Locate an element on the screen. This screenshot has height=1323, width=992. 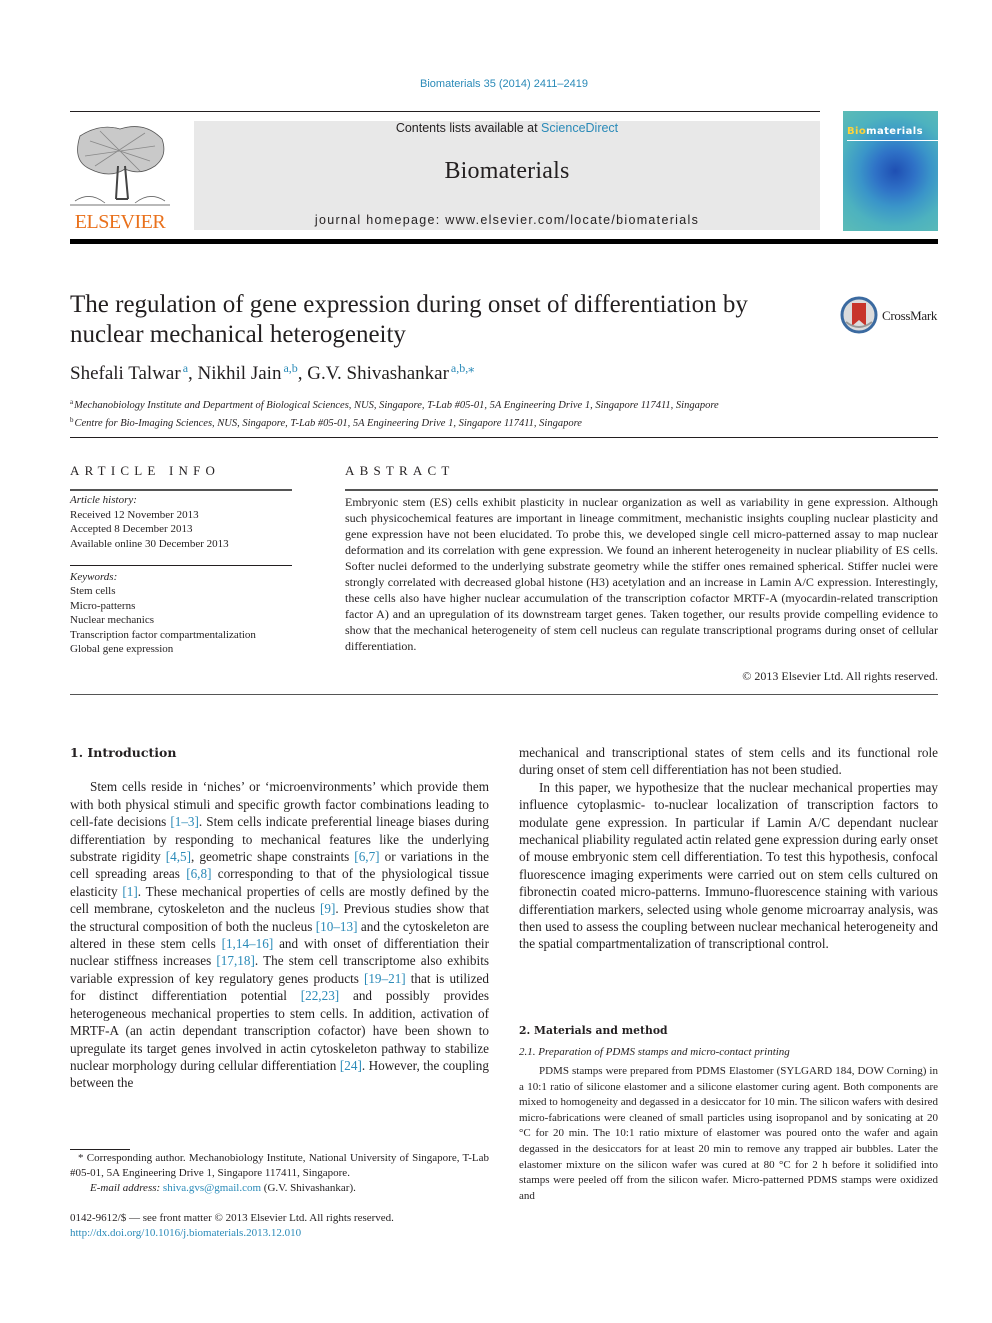
citation-link: [24] is located at coordinates (351, 1065).